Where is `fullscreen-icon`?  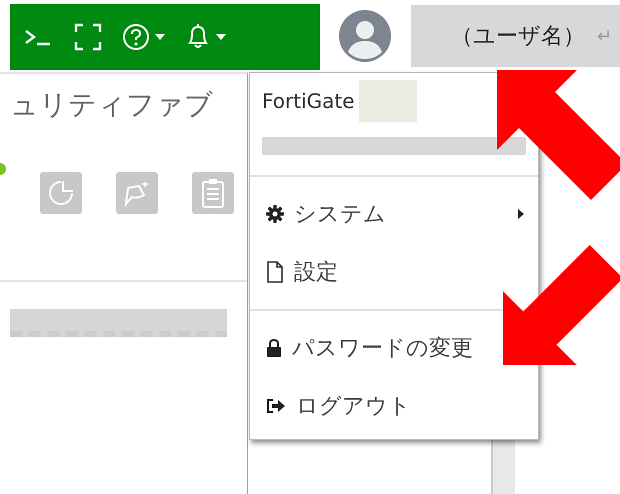 fullscreen-icon is located at coordinates (88, 37).